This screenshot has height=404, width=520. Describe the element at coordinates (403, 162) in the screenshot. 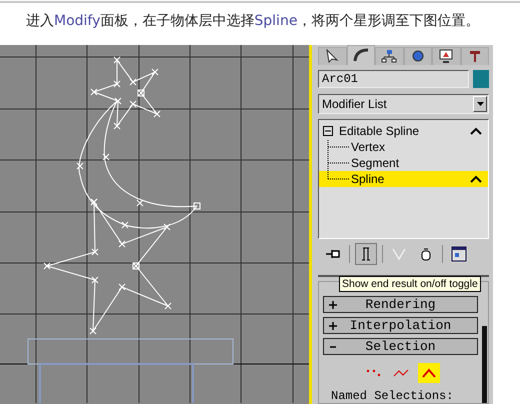

I see `stack-item: Segment` at that location.